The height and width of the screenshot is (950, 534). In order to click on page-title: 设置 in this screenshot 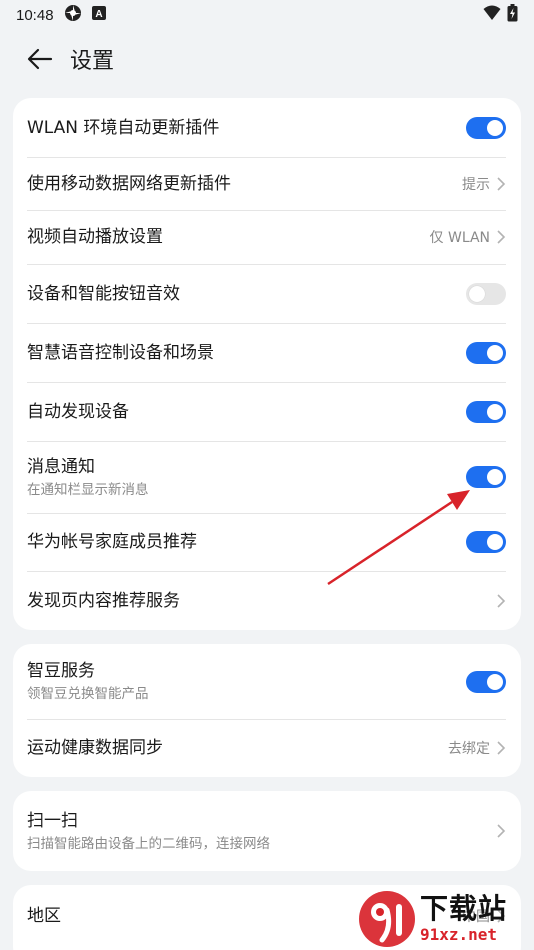, I will do `click(92, 61)`.